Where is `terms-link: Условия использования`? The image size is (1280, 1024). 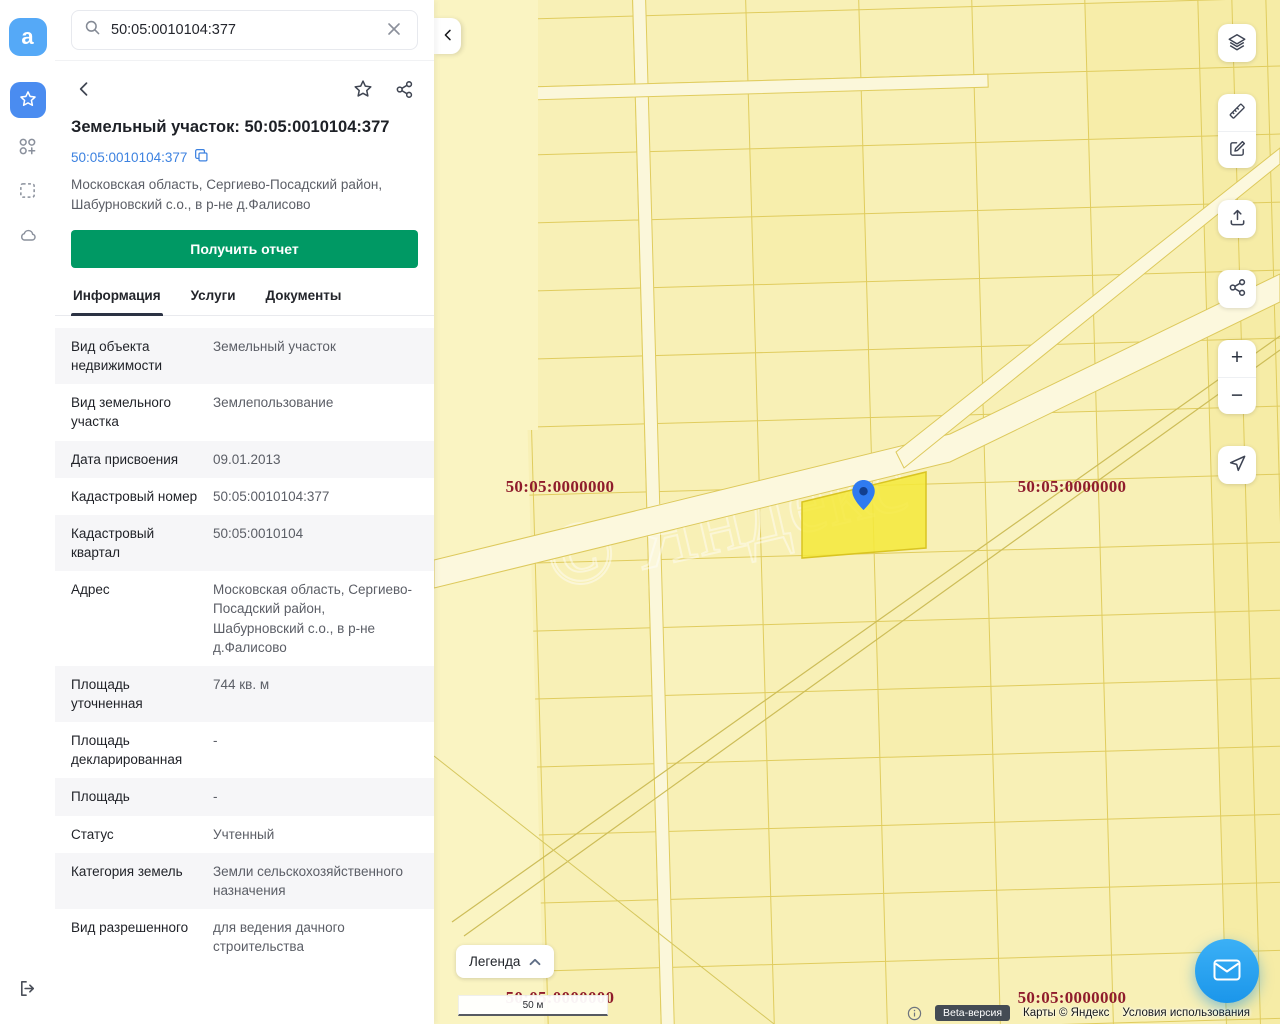 terms-link: Условия использования is located at coordinates (1186, 1013).